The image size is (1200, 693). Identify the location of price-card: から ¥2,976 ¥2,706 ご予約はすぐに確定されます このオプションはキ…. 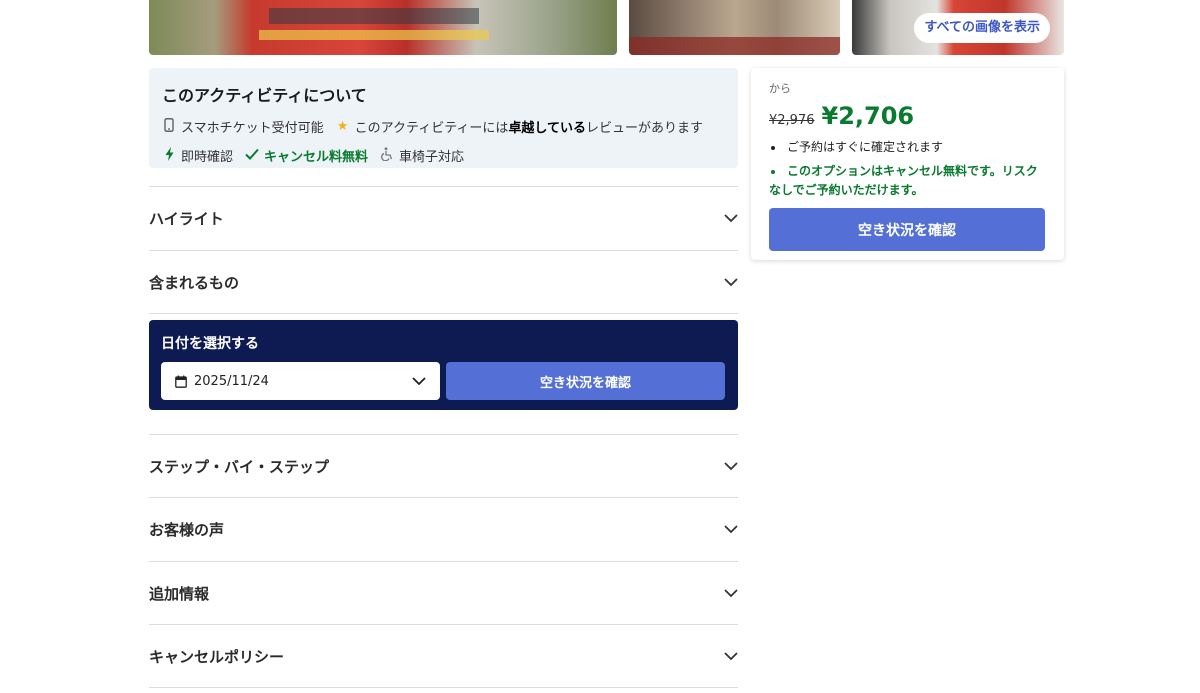
(907, 164).